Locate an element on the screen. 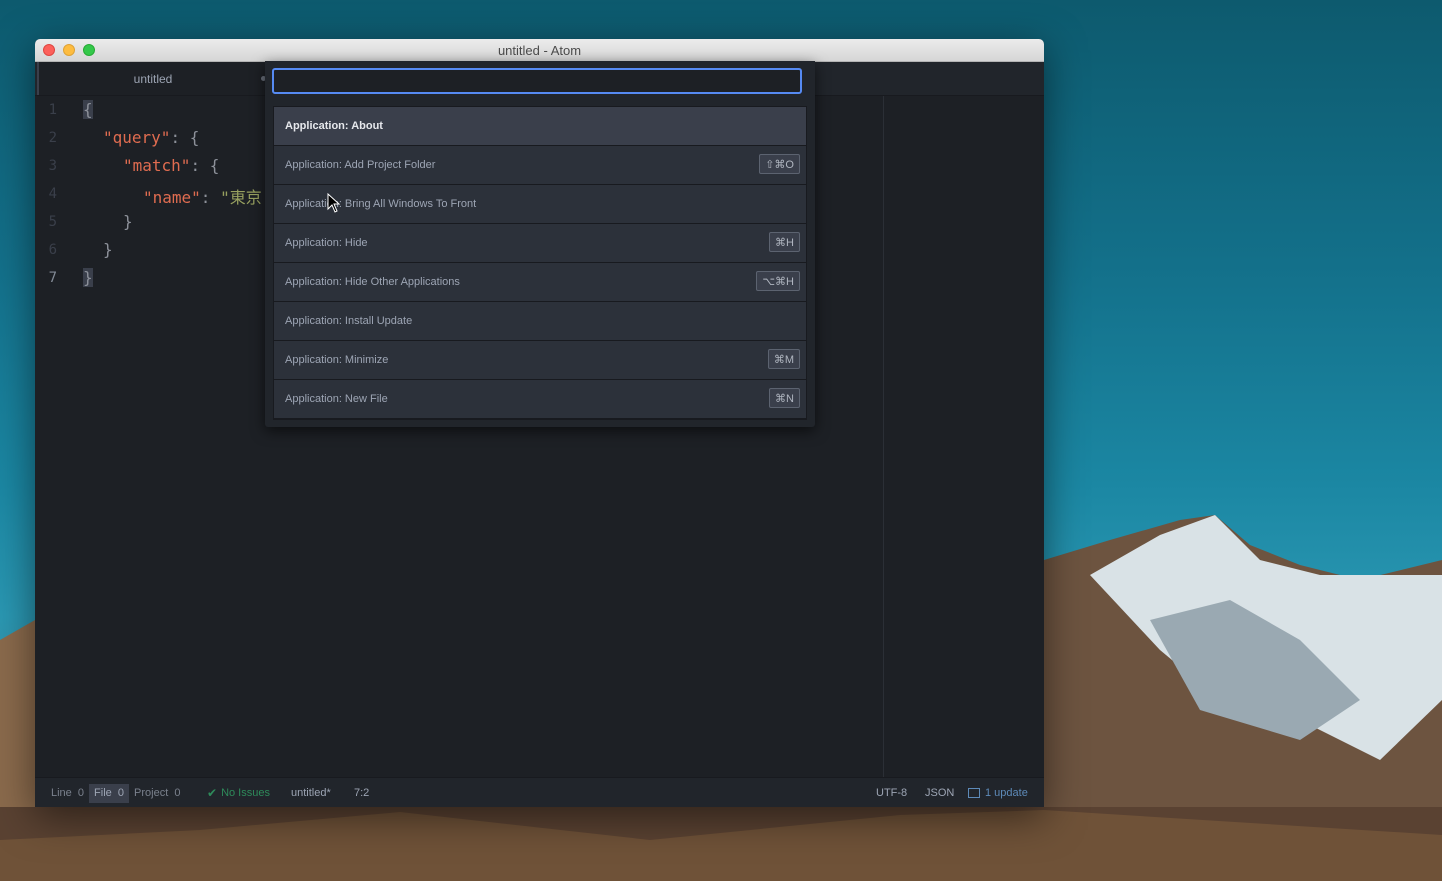  command-item: Application: Hide Other Applications ⌥⌘H is located at coordinates (540, 282).